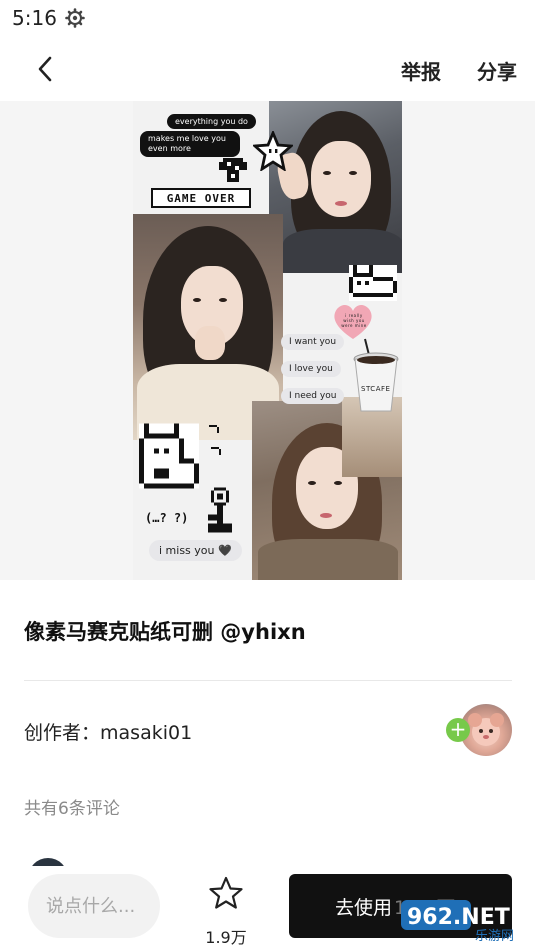 This screenshot has width=535, height=951. Describe the element at coordinates (220, 510) in the screenshot. I see `pixel-flower-icon` at that location.